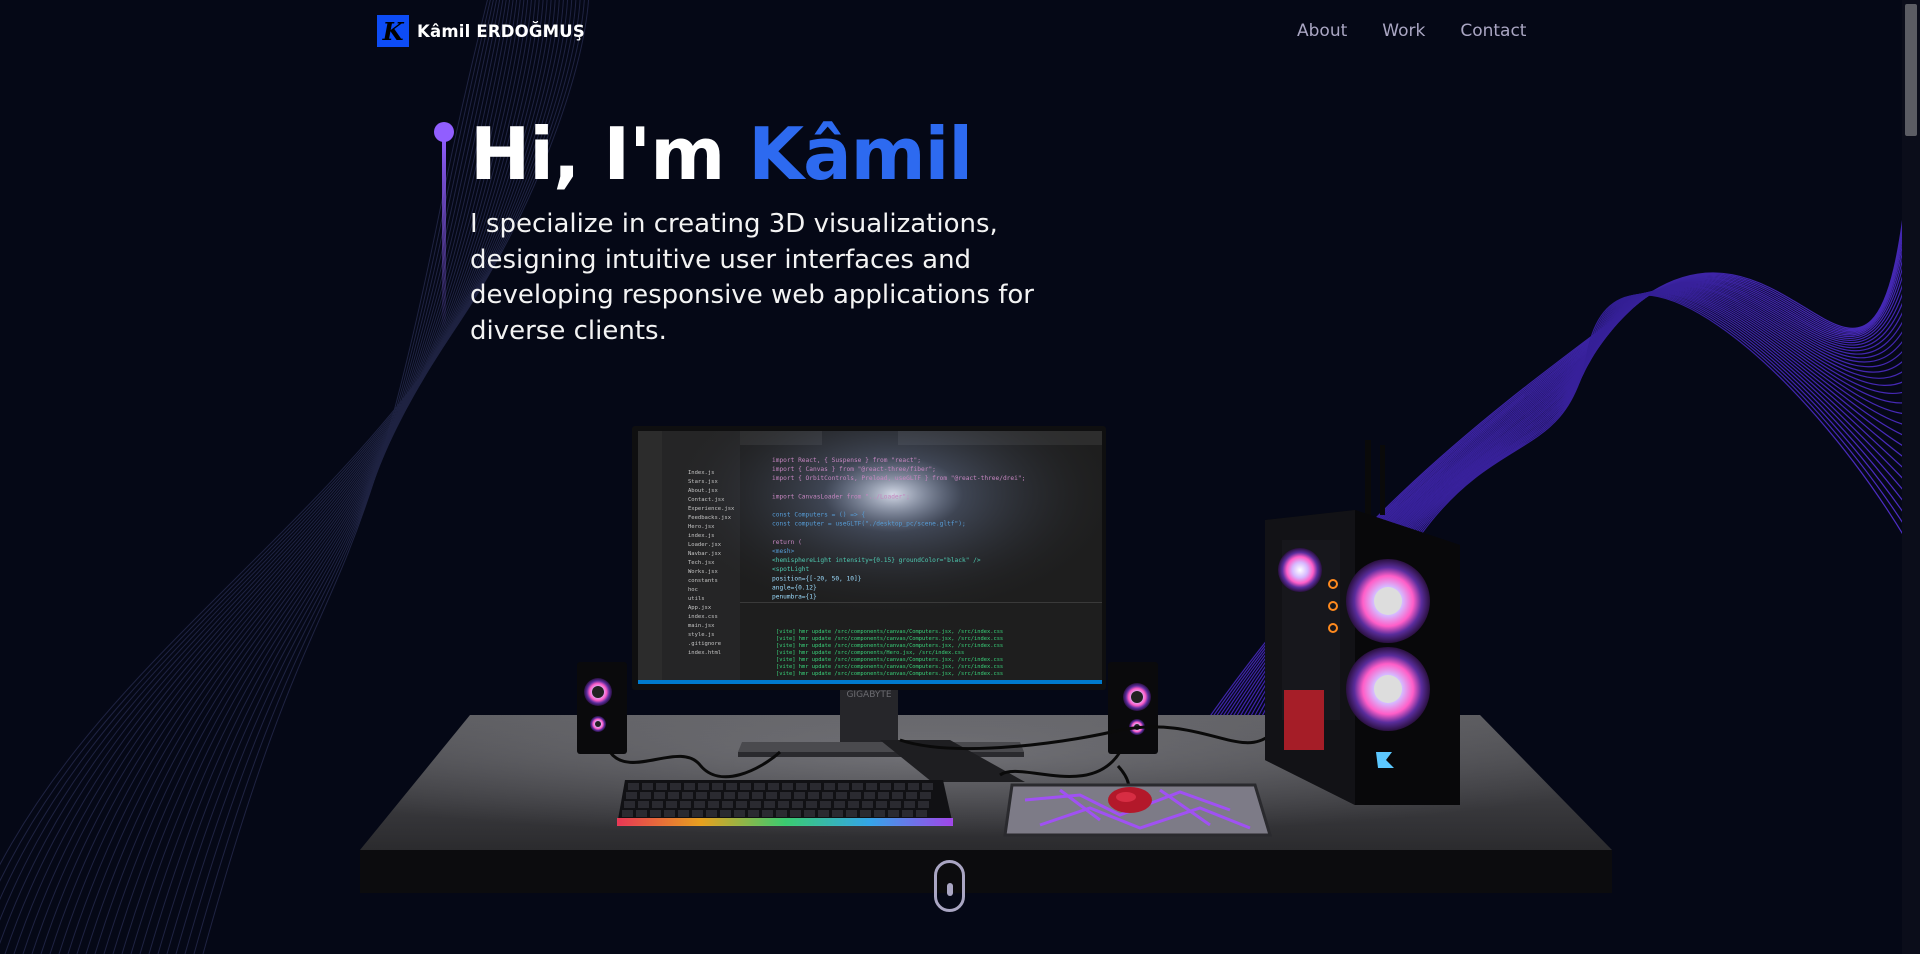 Image resolution: width=1920 pixels, height=954 pixels. I want to click on explorer-file: utils, so click(696, 599).